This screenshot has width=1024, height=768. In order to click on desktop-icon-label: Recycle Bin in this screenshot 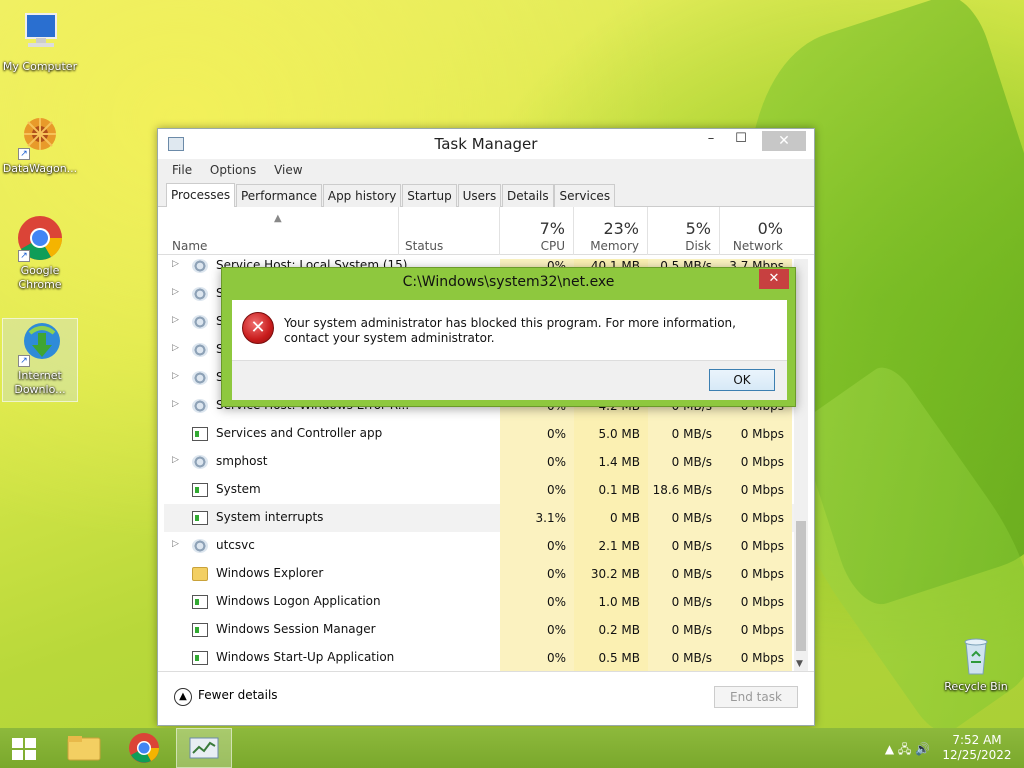, I will do `click(976, 686)`.